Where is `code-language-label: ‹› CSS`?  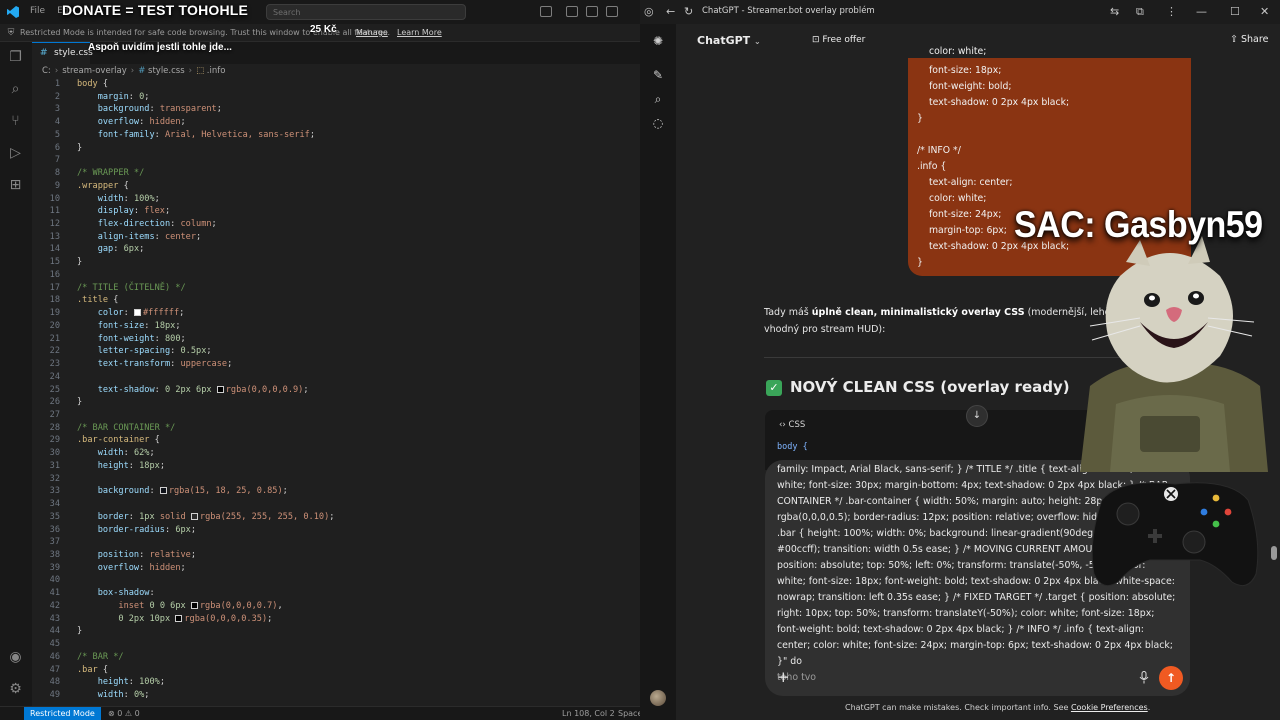 code-language-label: ‹› CSS is located at coordinates (792, 425).